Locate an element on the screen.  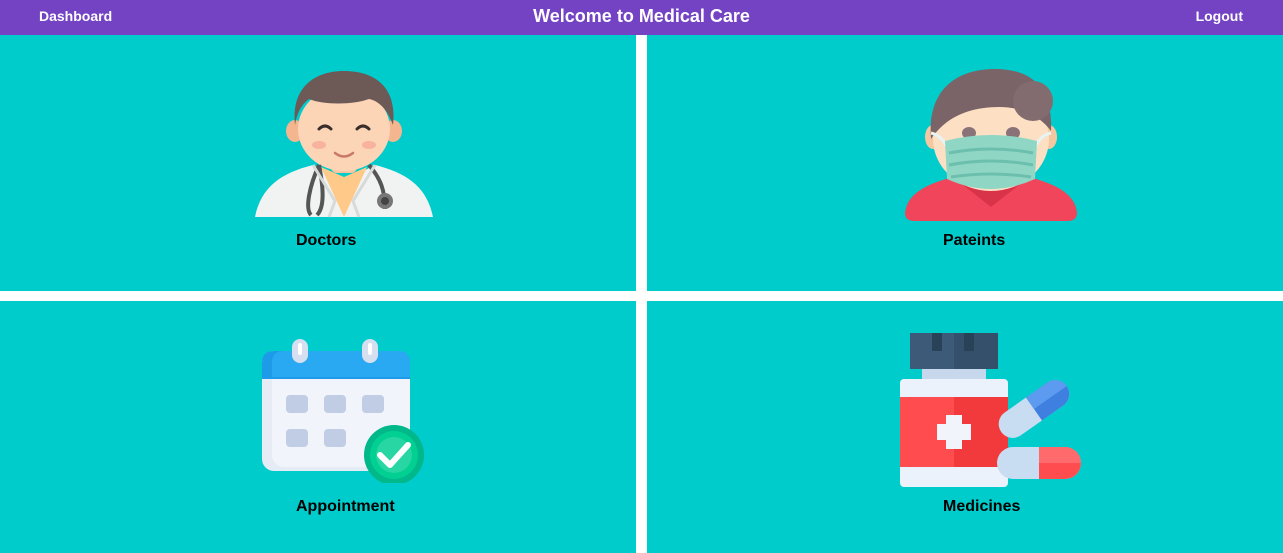
medicines-label: Medicines is located at coordinates (982, 506).